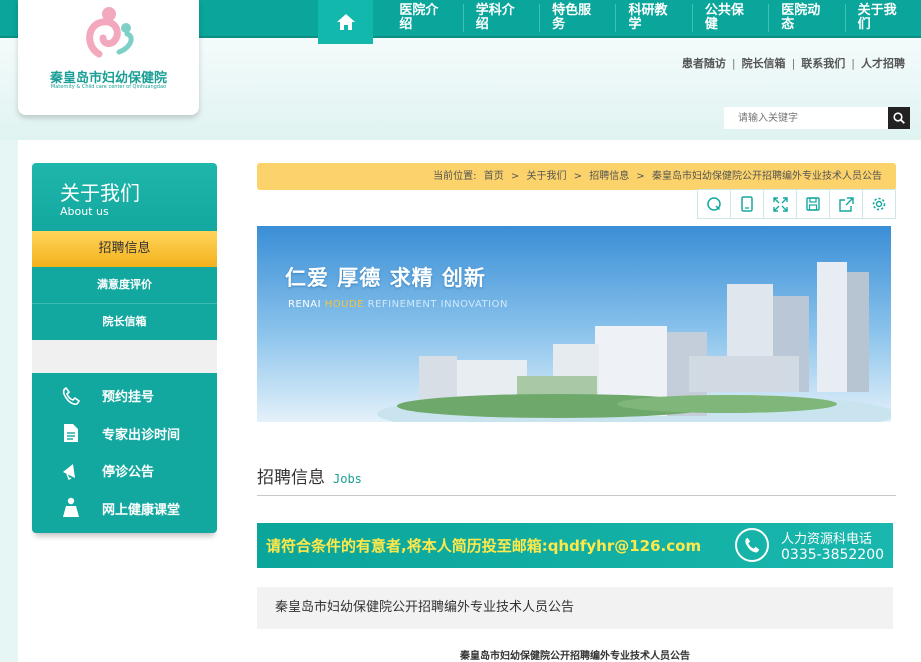 The width and height of the screenshot is (921, 662). Describe the element at coordinates (291, 478) in the screenshot. I see `section-title-cn: 招聘信息` at that location.